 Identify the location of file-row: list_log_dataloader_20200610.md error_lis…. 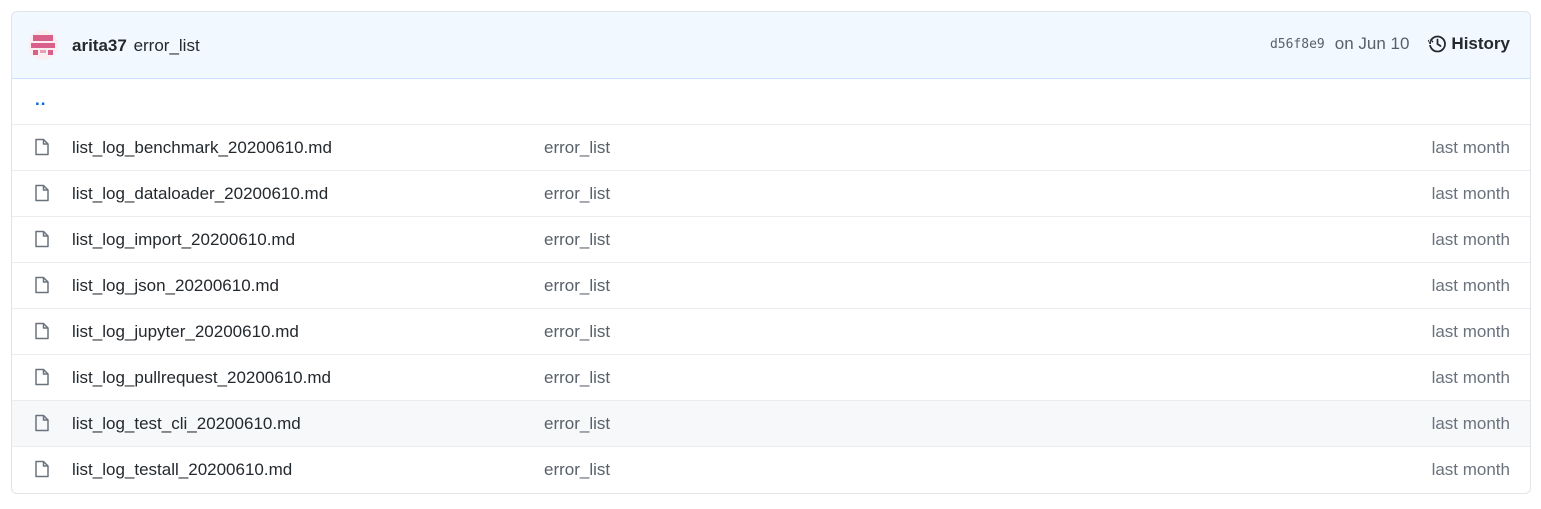
(771, 193).